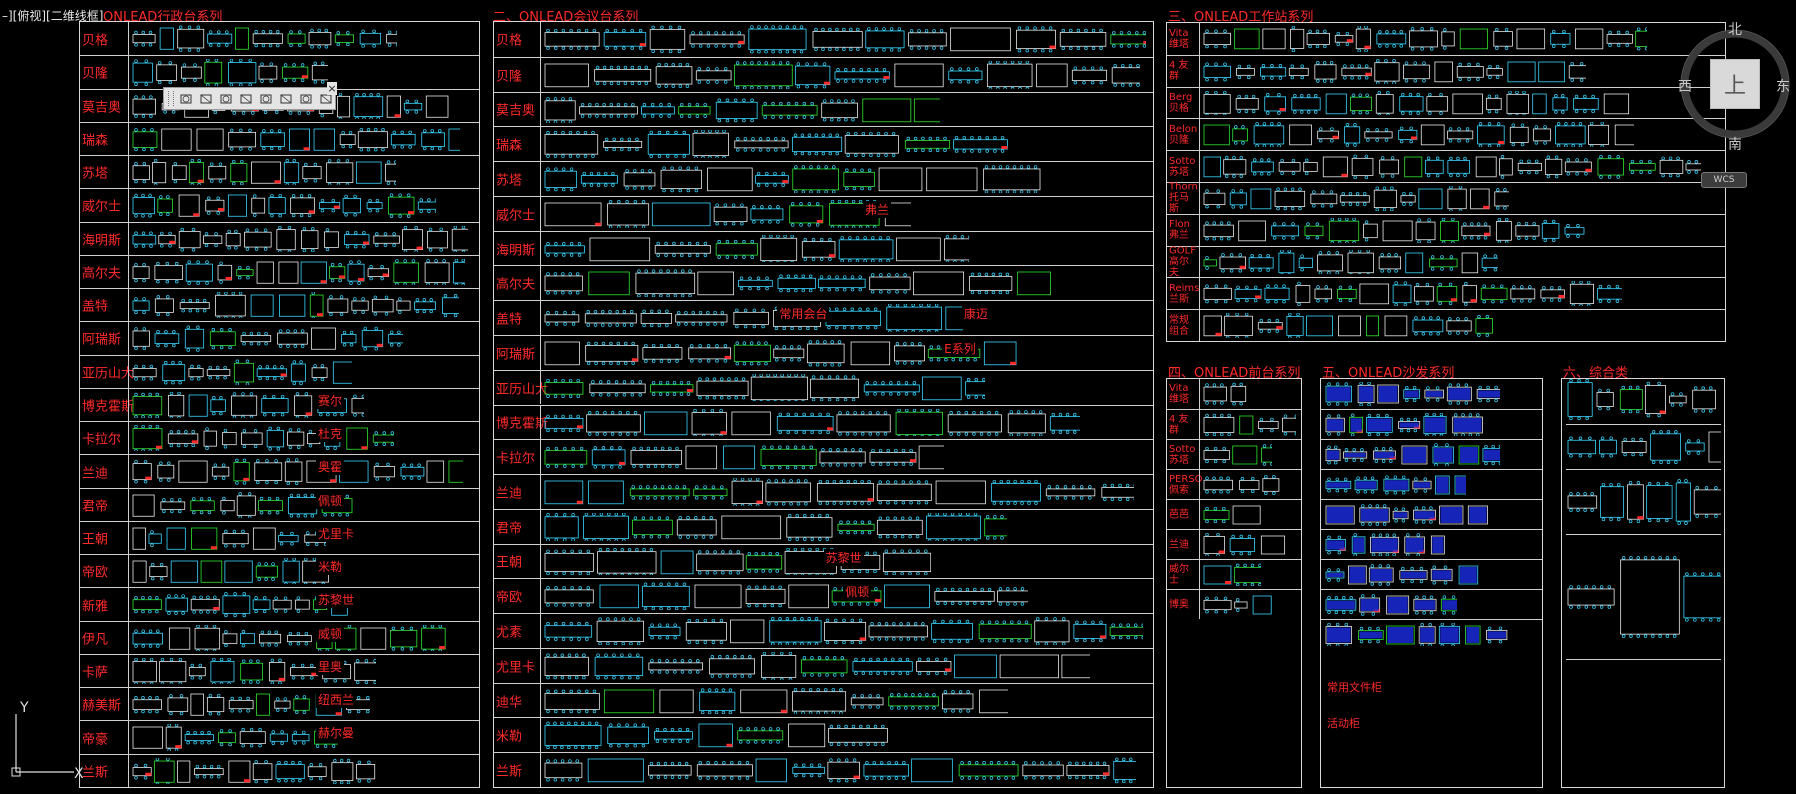  What do you see at coordinates (1234, 454) in the screenshot?
I see `series-row: Sotto 苏塔` at bounding box center [1234, 454].